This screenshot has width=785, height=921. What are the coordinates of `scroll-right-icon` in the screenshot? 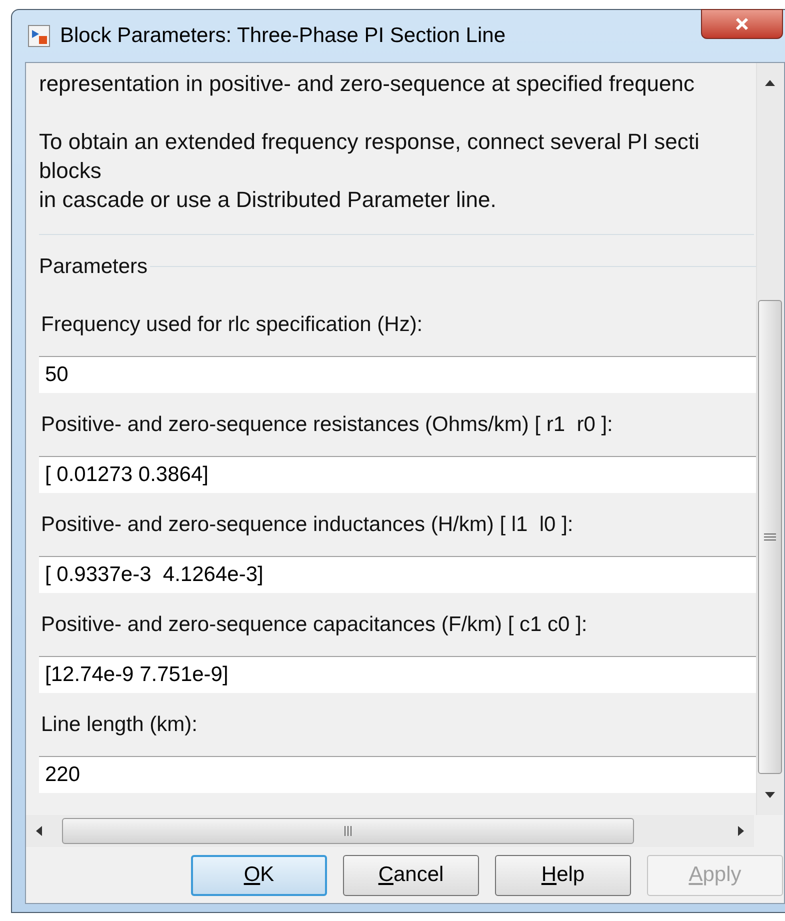 It's located at (741, 831).